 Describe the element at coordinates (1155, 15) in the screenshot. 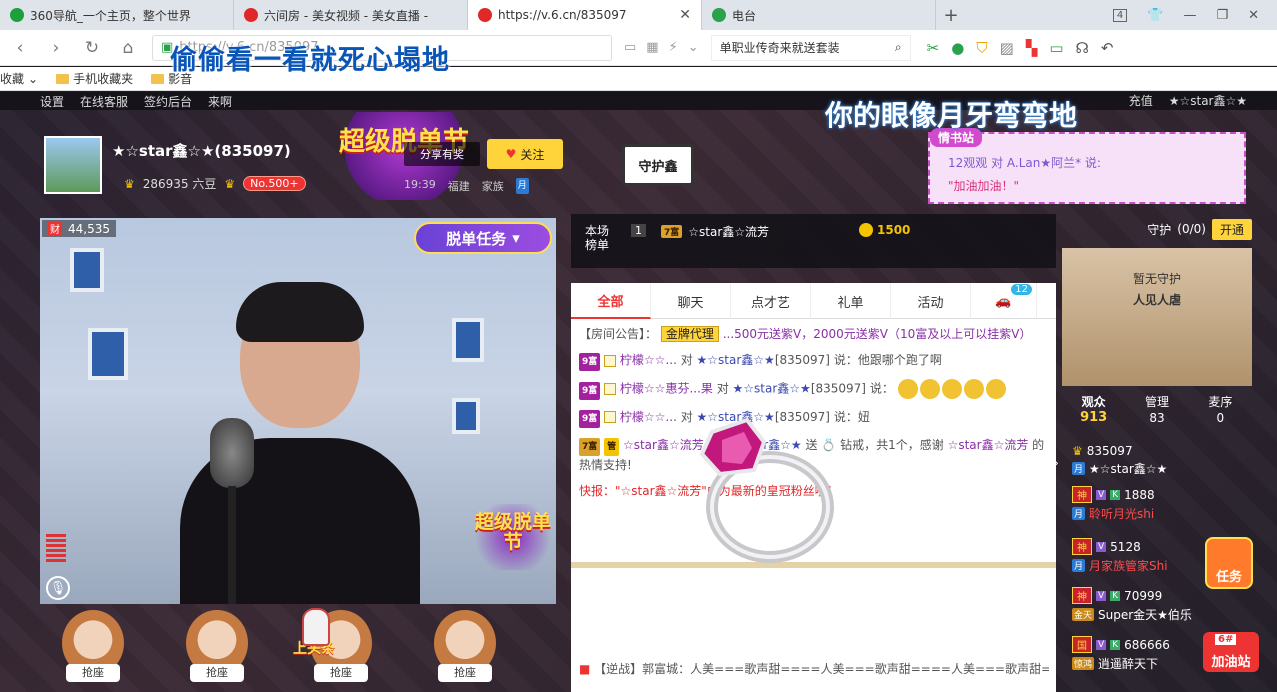

I see `shirt-icon: 👕` at that location.